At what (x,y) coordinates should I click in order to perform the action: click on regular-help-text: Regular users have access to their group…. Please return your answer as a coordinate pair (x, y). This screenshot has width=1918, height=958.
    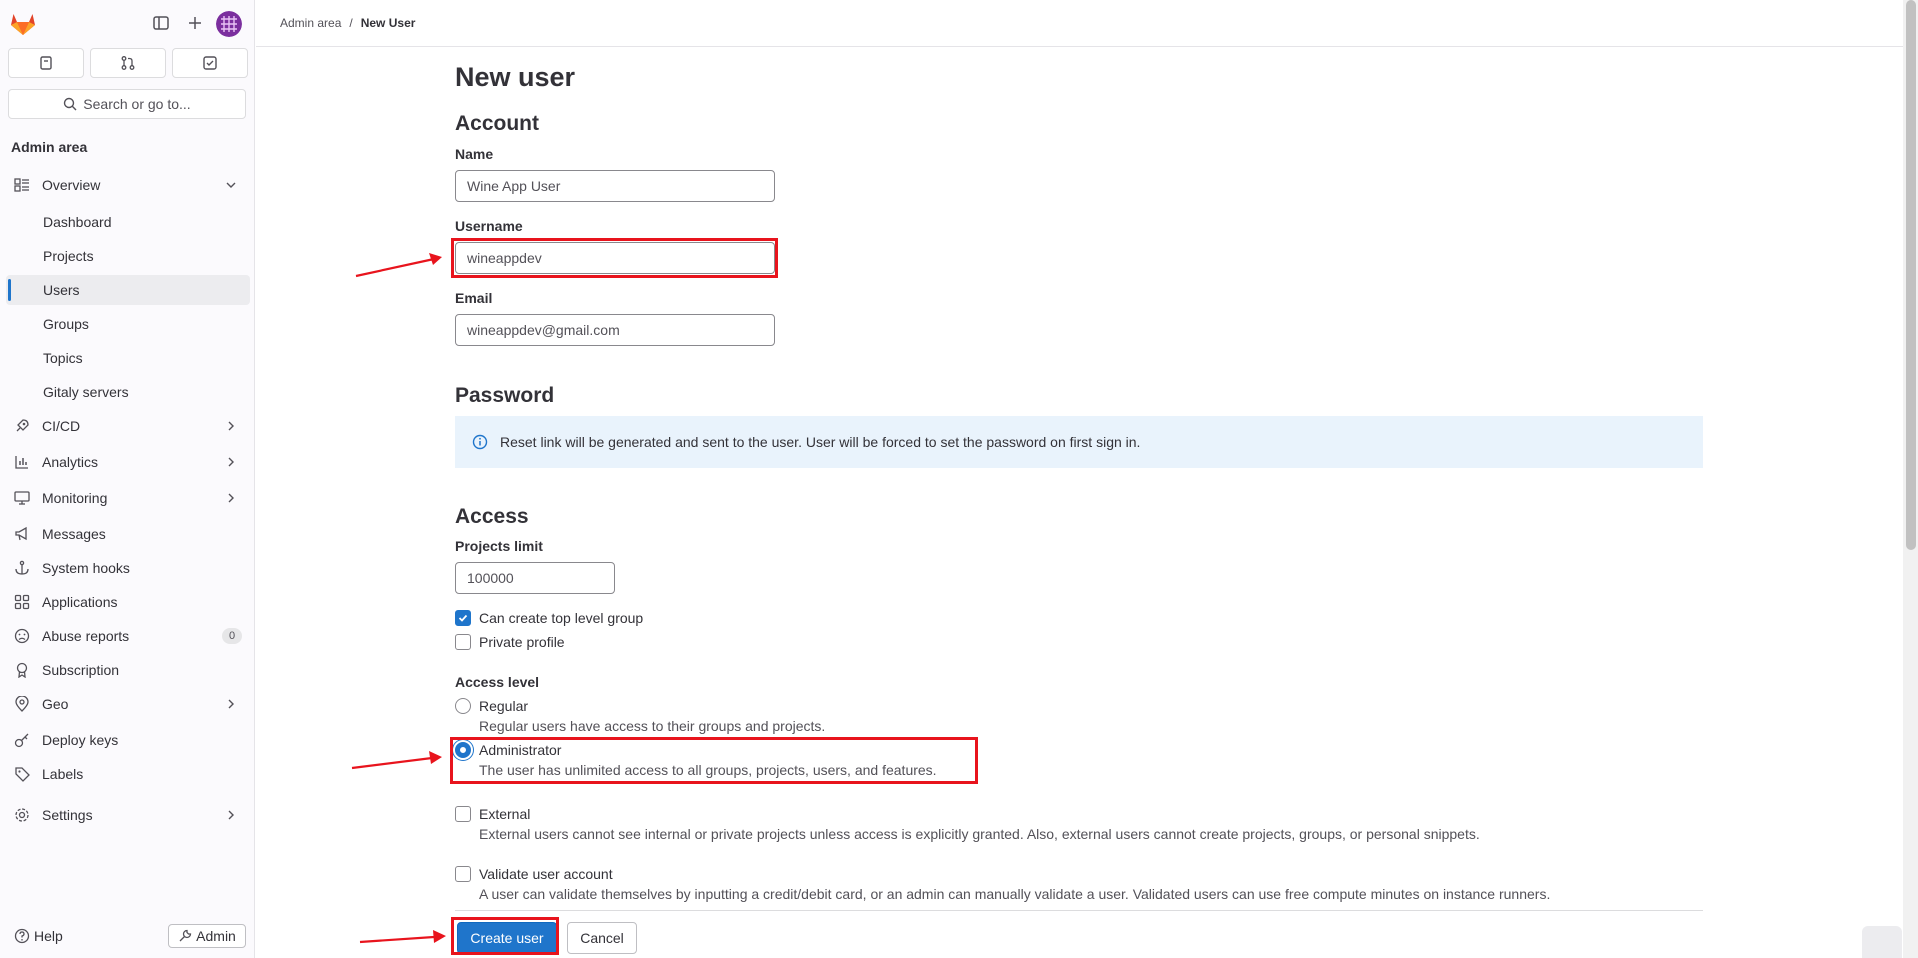
    Looking at the image, I should click on (652, 726).